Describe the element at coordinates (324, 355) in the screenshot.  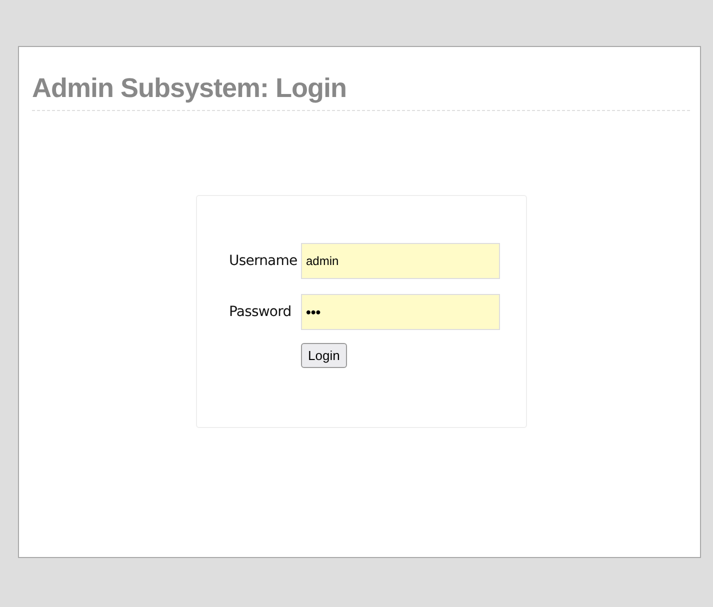
I see `login-button: Login` at that location.